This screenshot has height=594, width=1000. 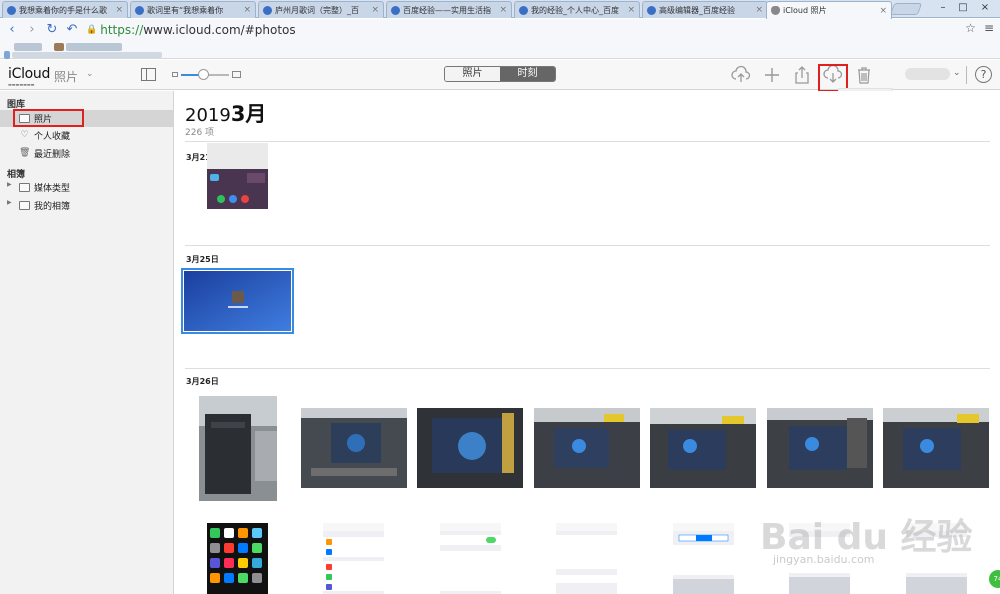 What do you see at coordinates (989, 28) in the screenshot?
I see `menu-icon: ≡` at bounding box center [989, 28].